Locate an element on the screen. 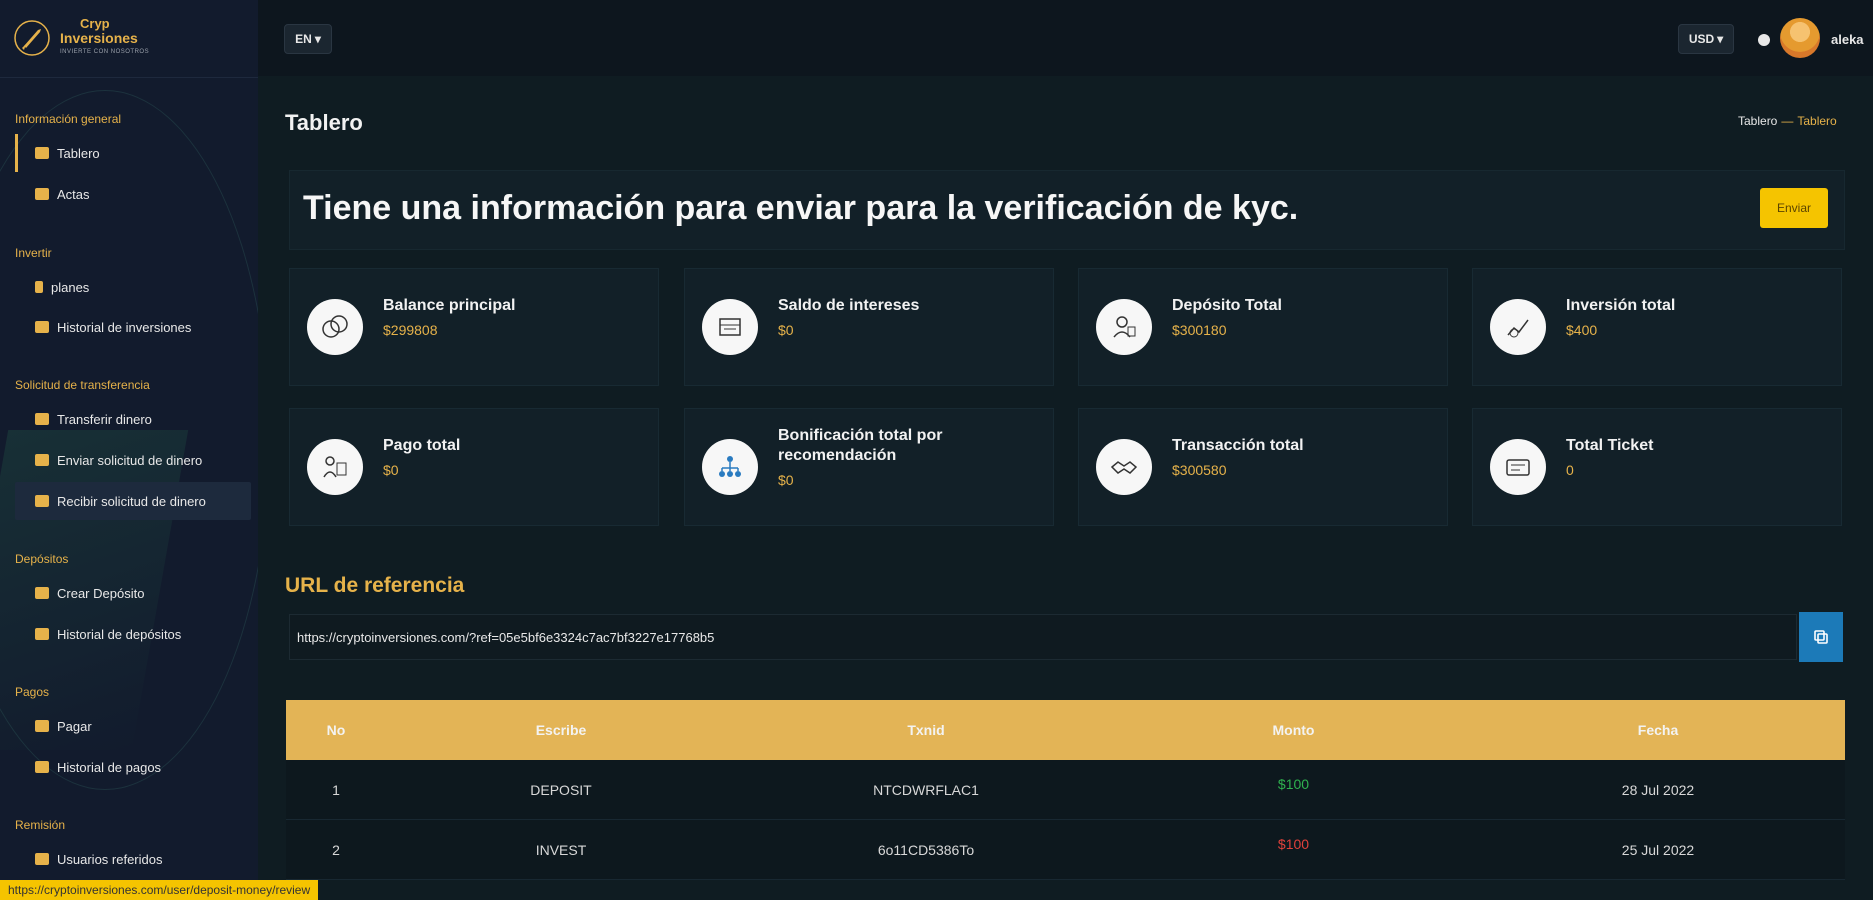 Image resolution: width=1873 pixels, height=900 pixels. stat-title: Transacción total is located at coordinates (1238, 445).